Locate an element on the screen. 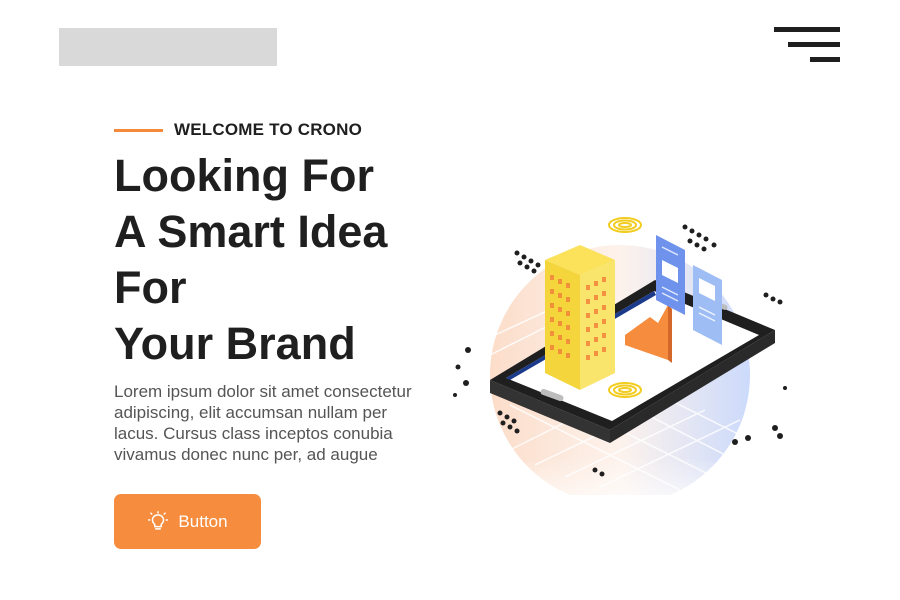 Image resolution: width=900 pixels, height=600 pixels. cta-button-label: Button is located at coordinates (203, 521).